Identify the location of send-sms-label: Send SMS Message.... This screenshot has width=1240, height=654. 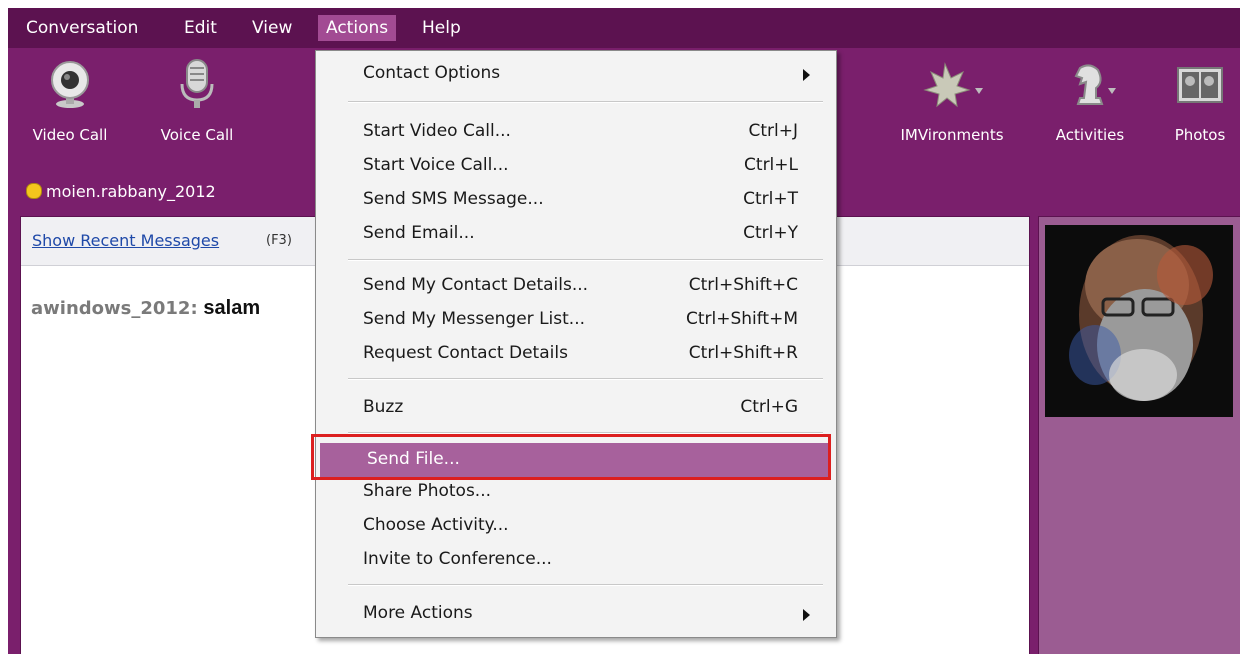
(453, 199).